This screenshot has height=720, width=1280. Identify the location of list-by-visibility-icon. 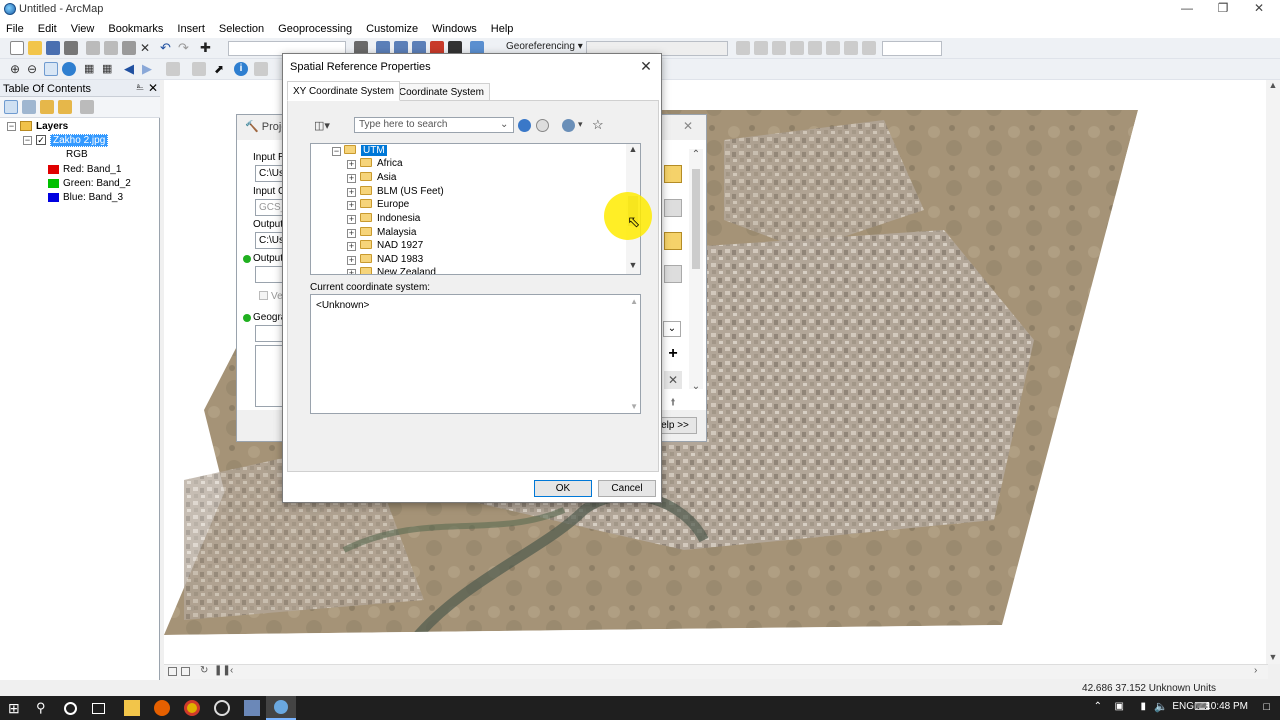
(47, 107).